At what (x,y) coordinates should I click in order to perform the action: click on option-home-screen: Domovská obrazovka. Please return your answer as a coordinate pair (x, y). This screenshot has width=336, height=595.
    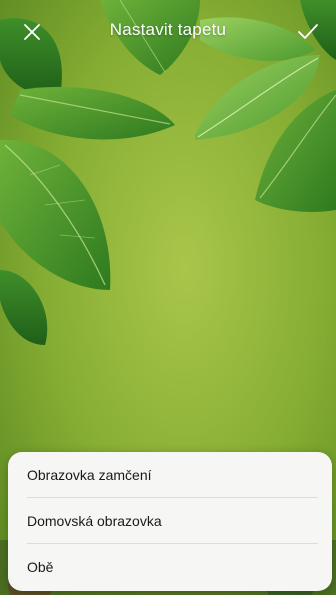
    Looking at the image, I should click on (170, 521).